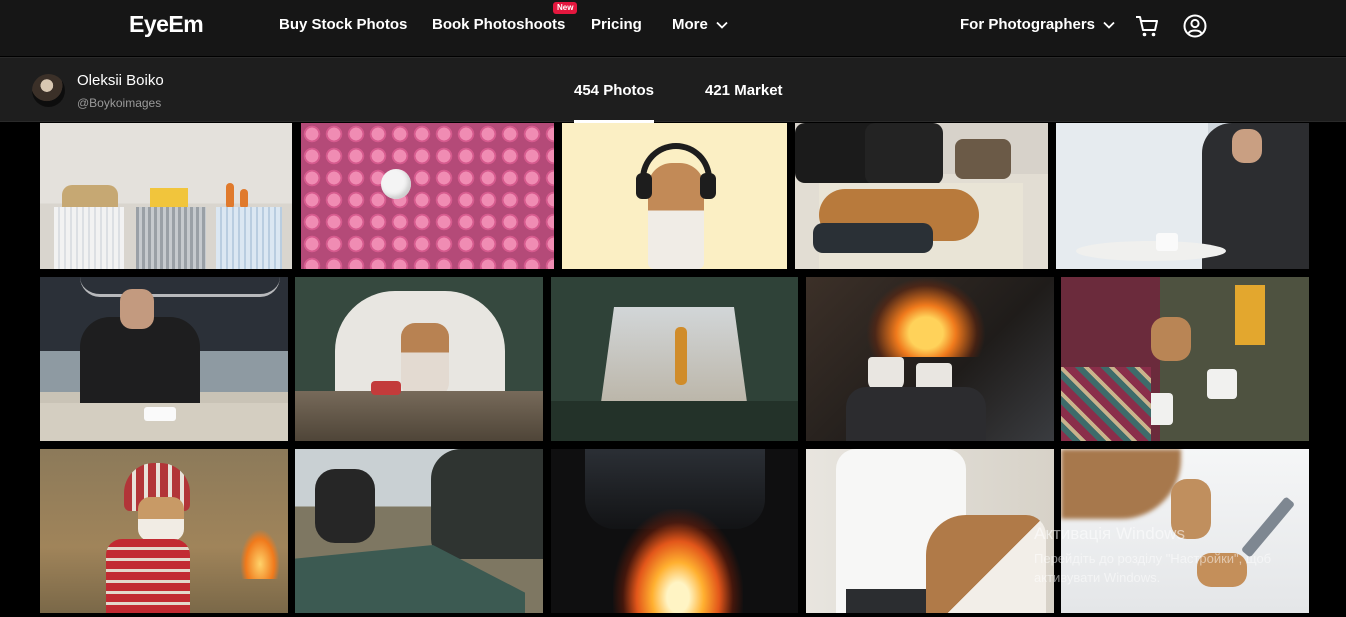 The height and width of the screenshot is (617, 1346). Describe the element at coordinates (614, 102) in the screenshot. I see `tab-photos: 454 Photos` at that location.